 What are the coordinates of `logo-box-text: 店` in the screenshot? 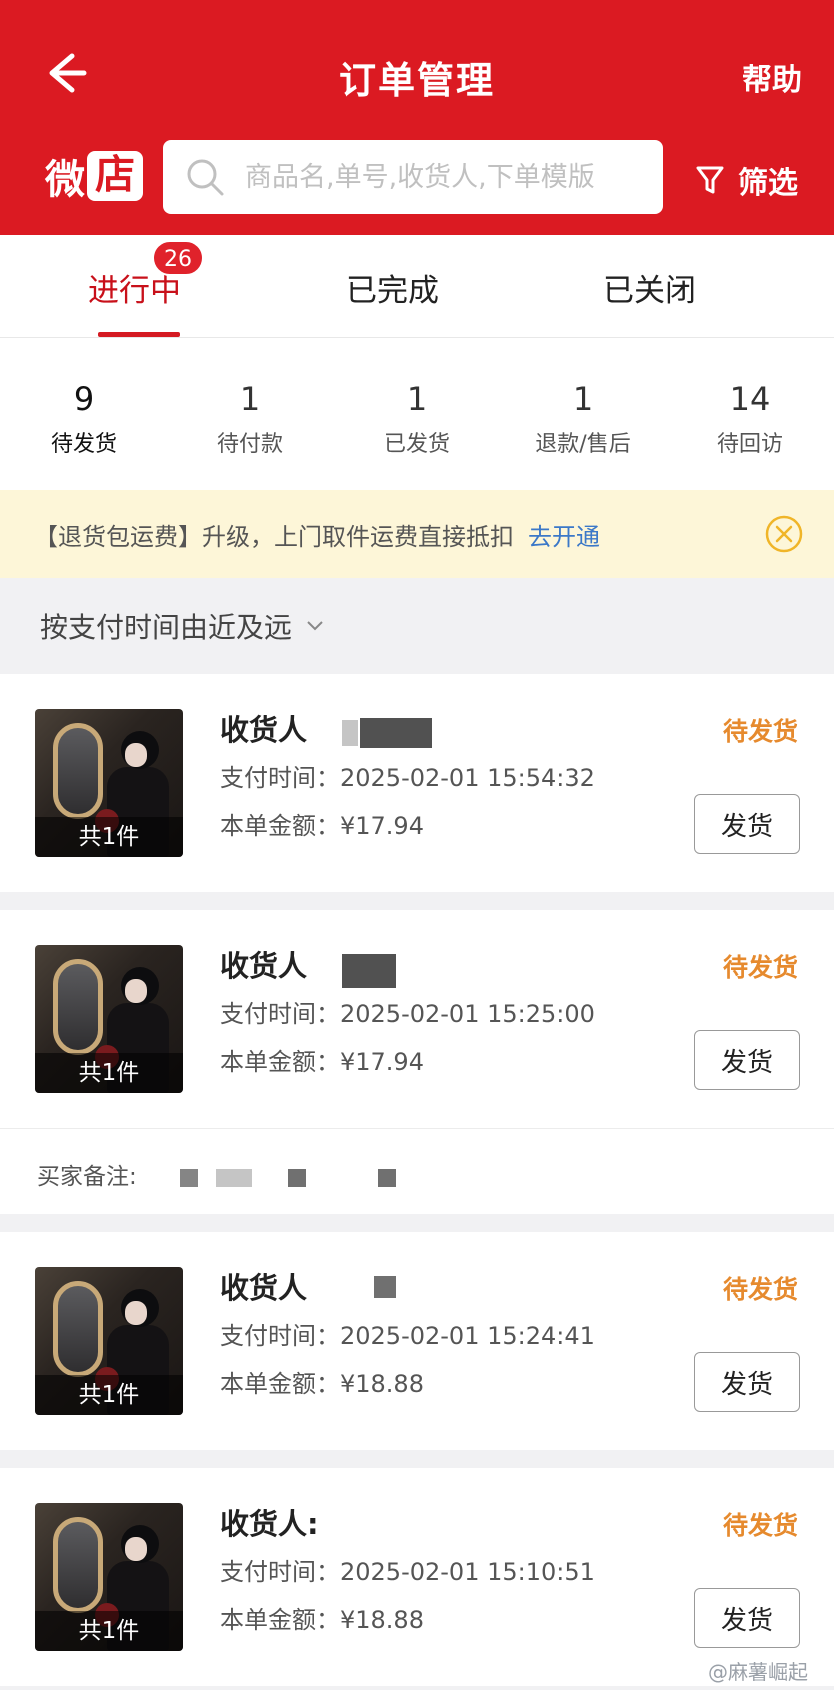 It's located at (115, 176).